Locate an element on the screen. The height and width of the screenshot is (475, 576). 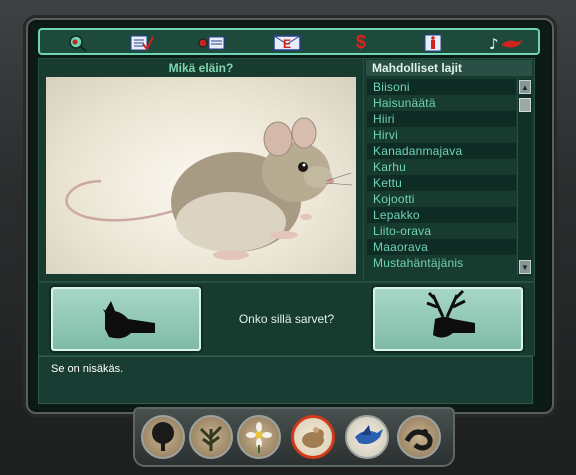
bird-icon is located at coordinates (367, 437).